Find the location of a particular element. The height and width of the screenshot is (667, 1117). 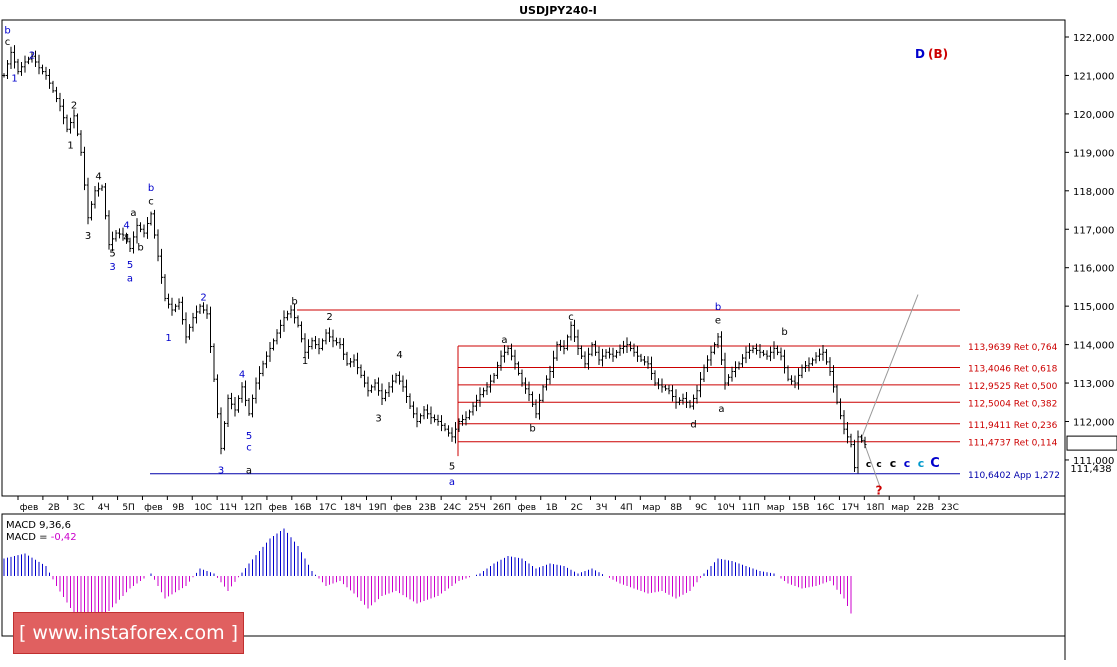

x-tick-label: 10Ч is located at coordinates (726, 508).